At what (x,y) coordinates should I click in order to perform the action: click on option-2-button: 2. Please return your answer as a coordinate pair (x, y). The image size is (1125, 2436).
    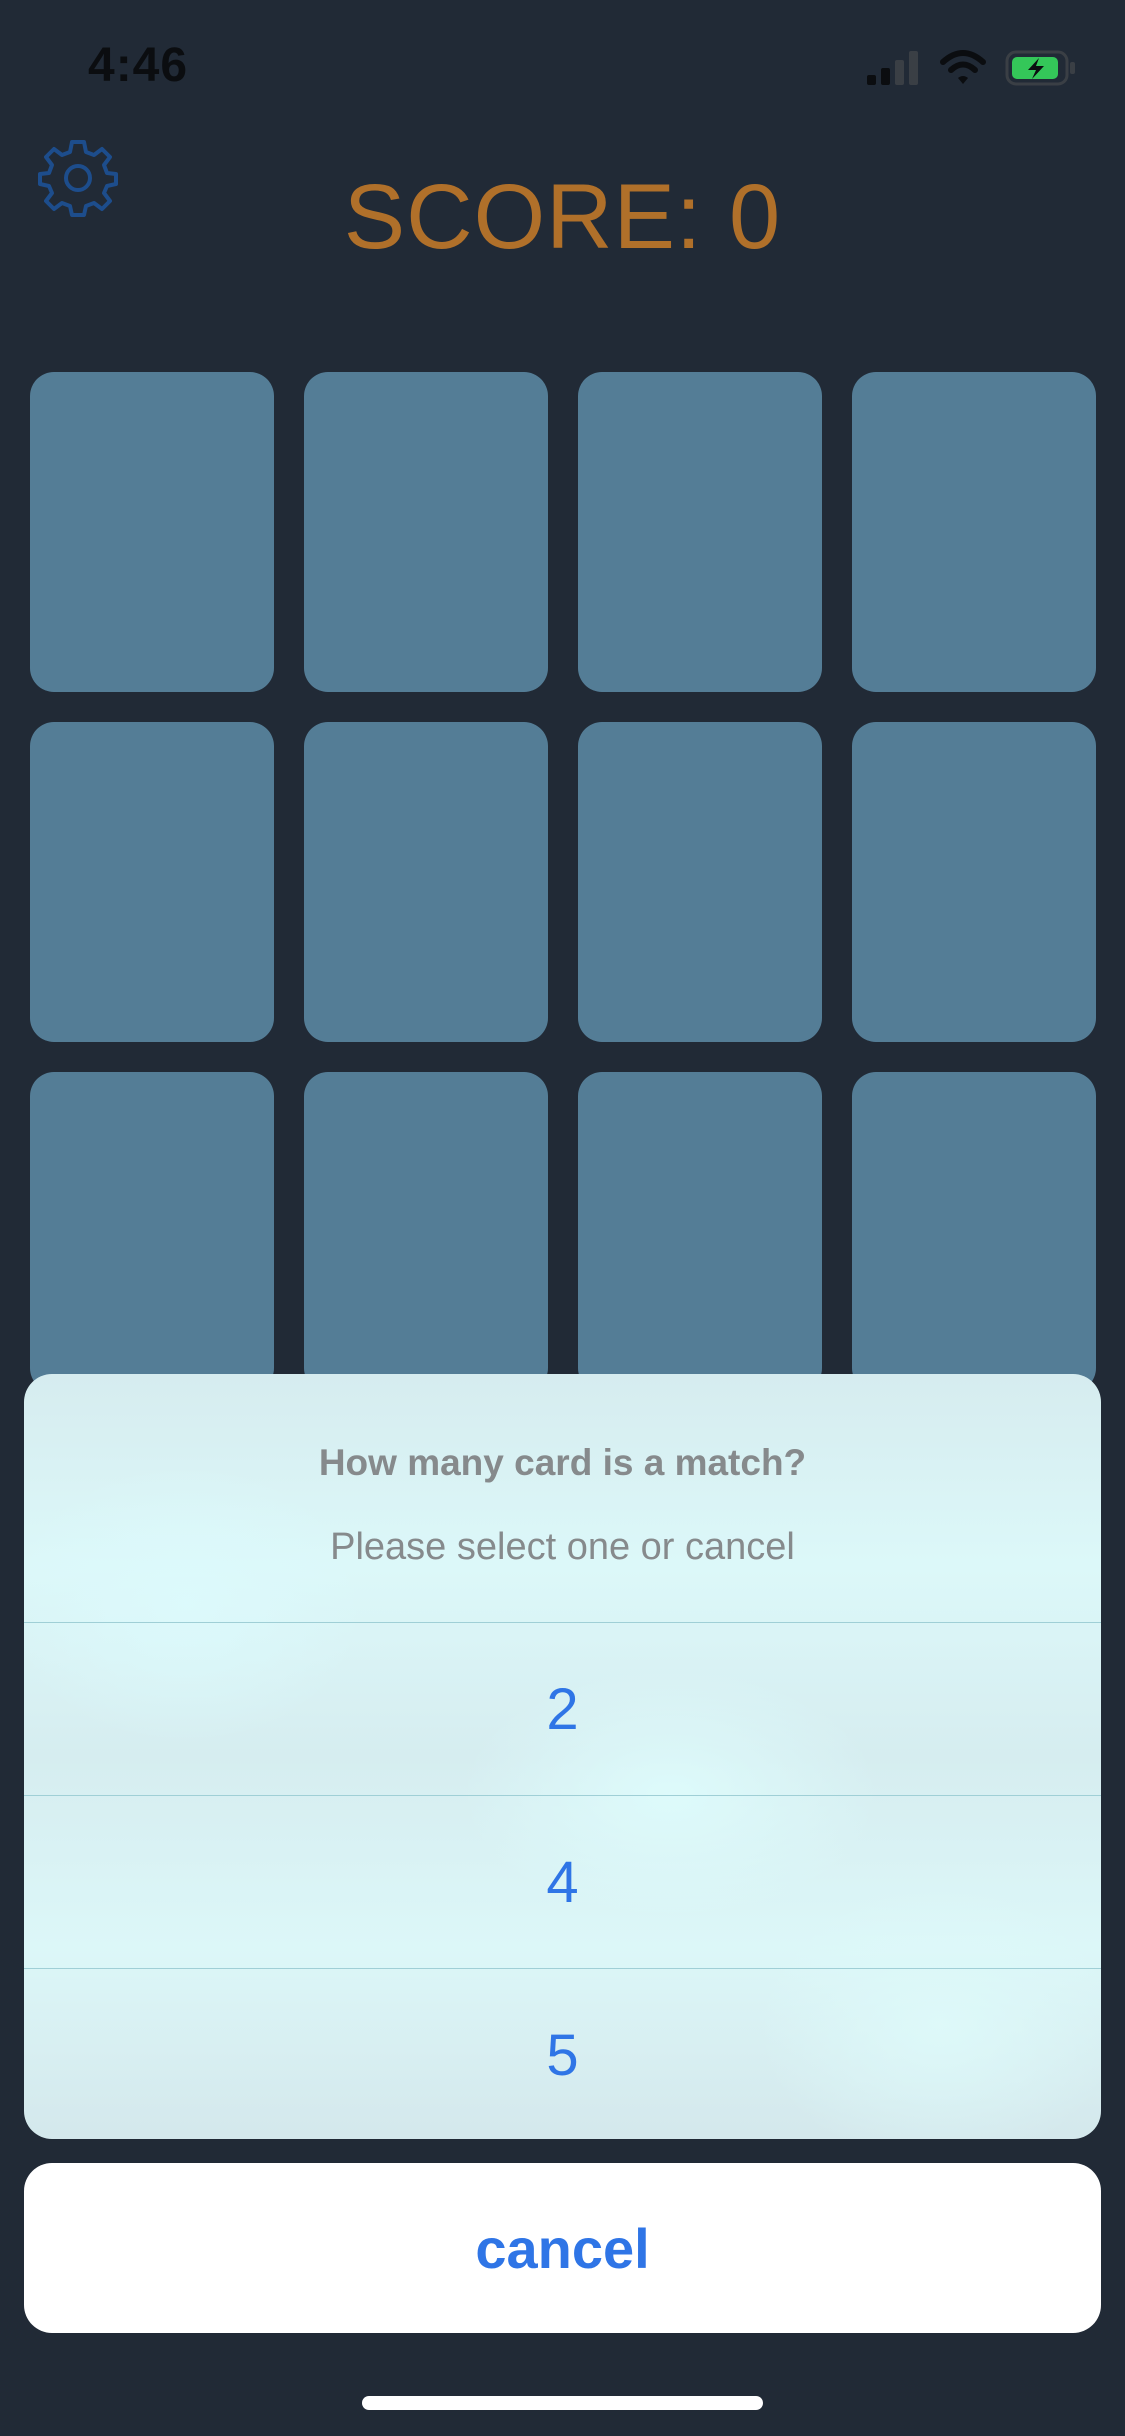
    Looking at the image, I should click on (562, 1709).